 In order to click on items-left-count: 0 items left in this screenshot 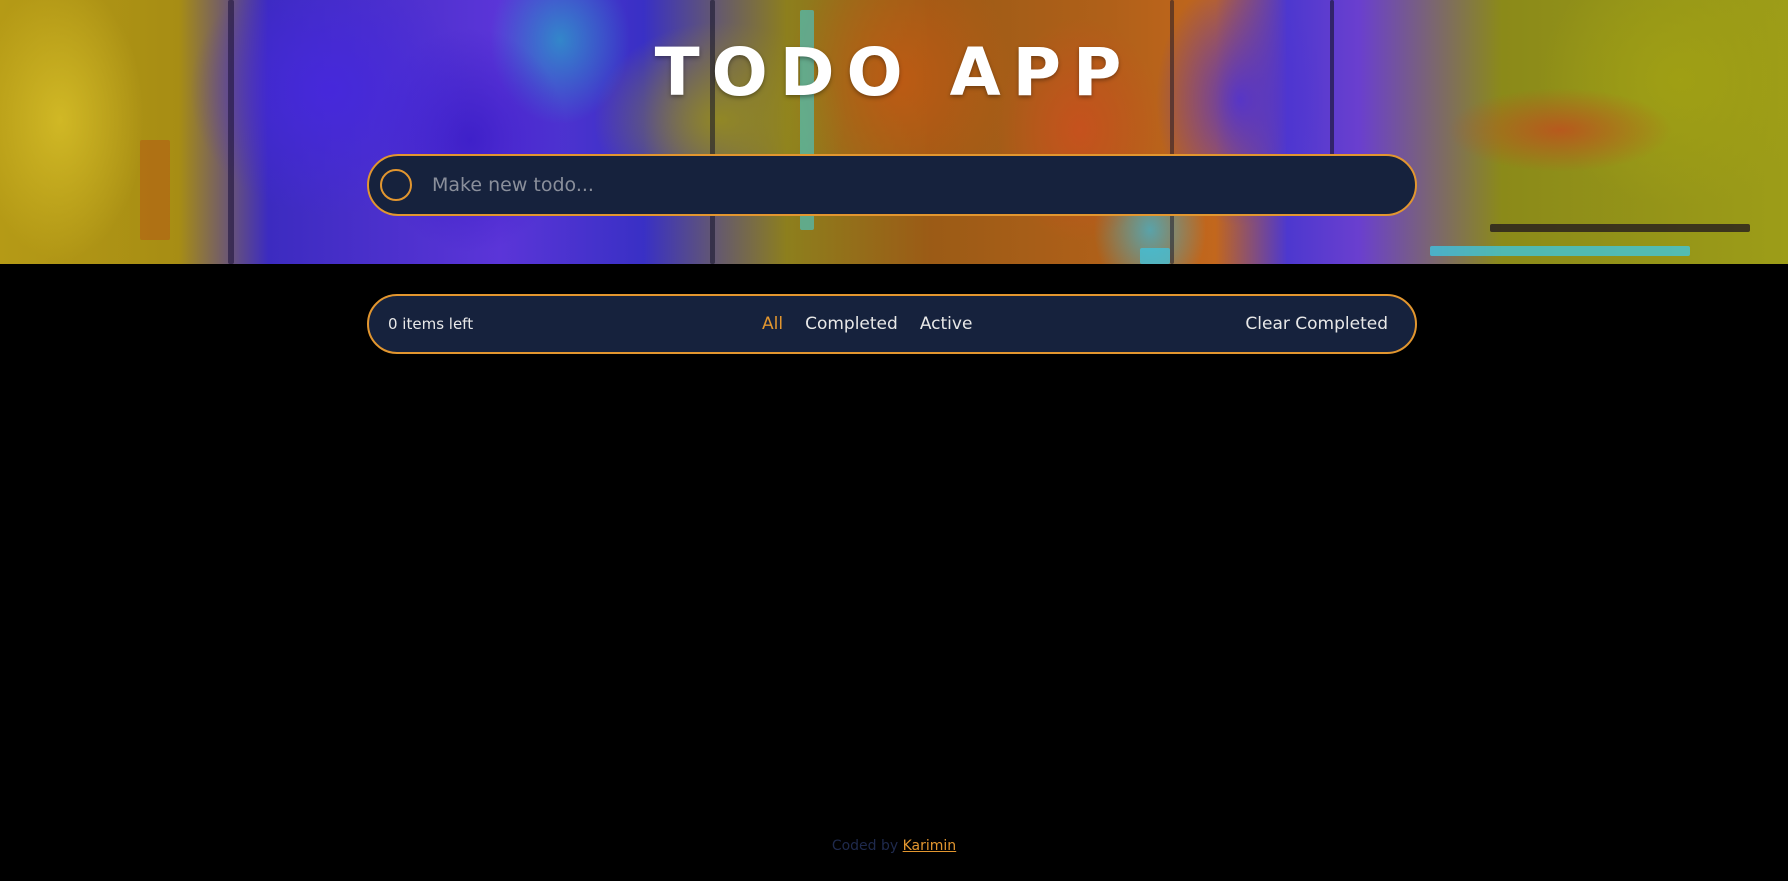, I will do `click(431, 324)`.